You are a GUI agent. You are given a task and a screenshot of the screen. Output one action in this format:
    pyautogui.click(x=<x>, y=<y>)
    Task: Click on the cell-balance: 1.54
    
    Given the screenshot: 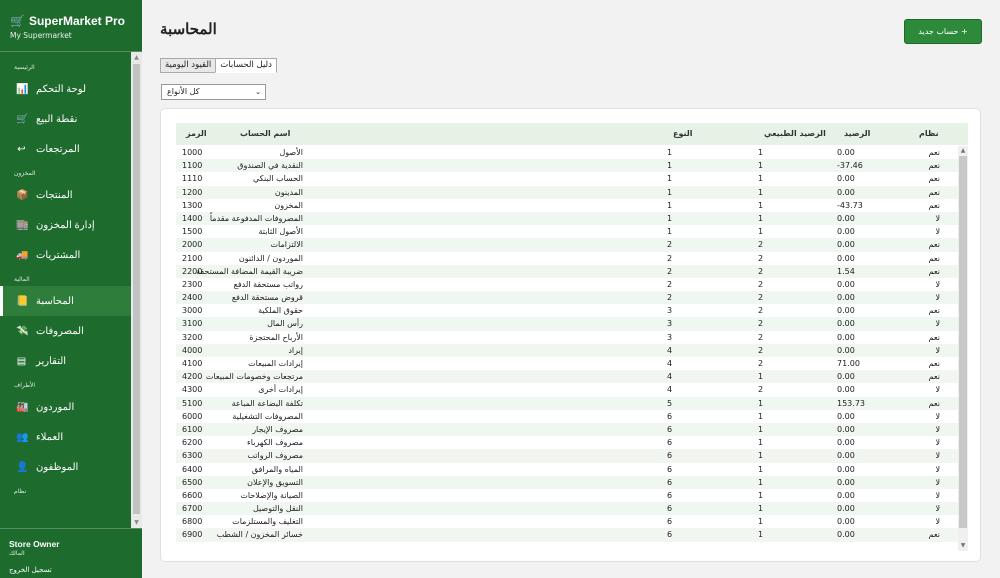 What is the action you would take?
    pyautogui.click(x=846, y=271)
    